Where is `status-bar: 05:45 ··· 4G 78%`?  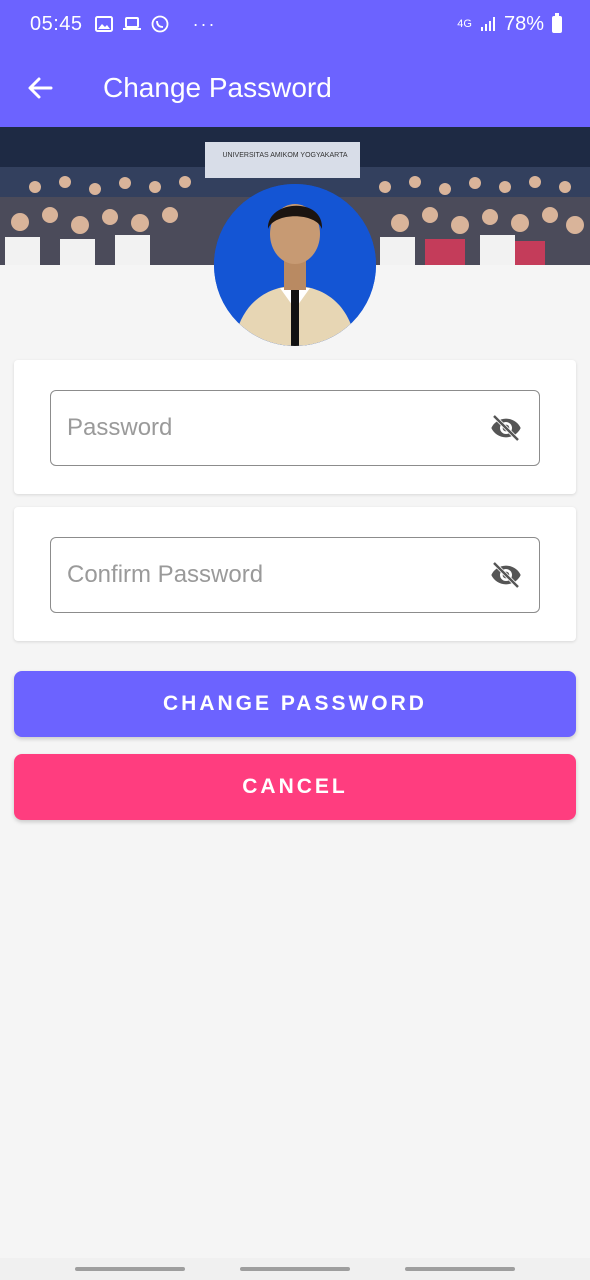 status-bar: 05:45 ··· 4G 78% is located at coordinates (295, 24).